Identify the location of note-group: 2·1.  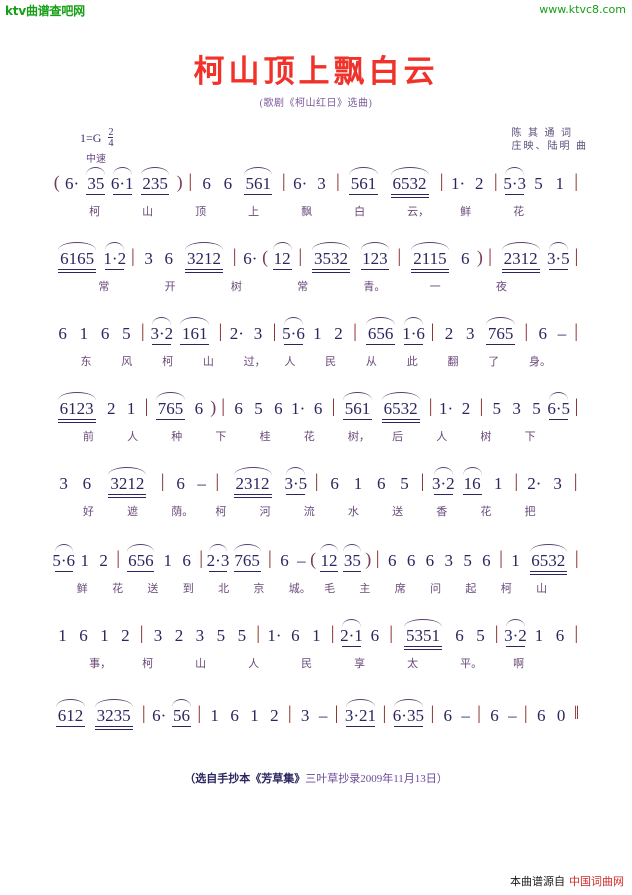
(351, 635).